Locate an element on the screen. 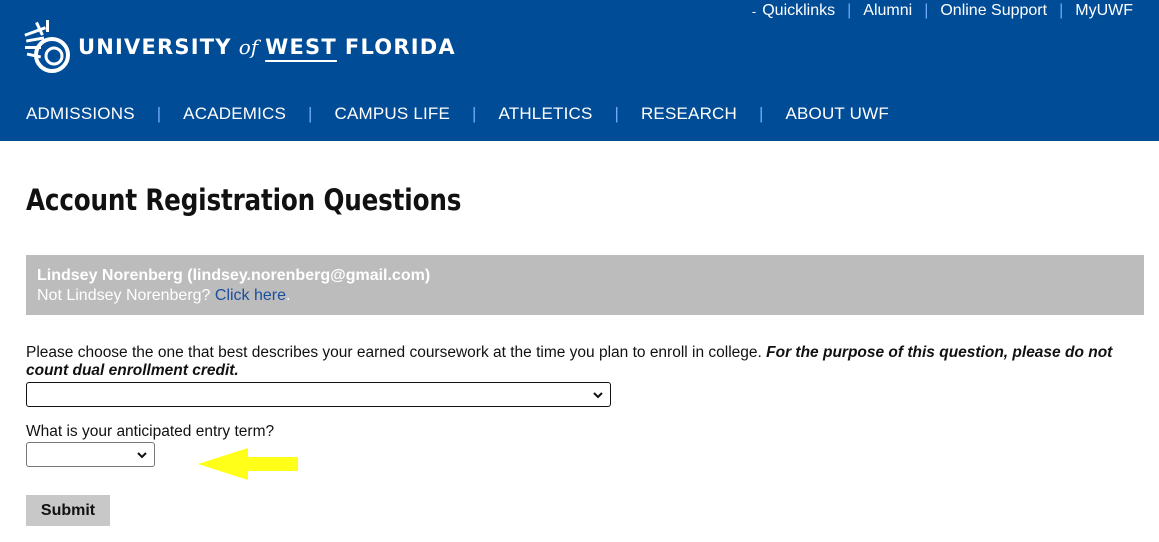 Image resolution: width=1159 pixels, height=542 pixels. uwf-logo: UNIVERSITY of WEST FLORIDA is located at coordinates (240, 47).